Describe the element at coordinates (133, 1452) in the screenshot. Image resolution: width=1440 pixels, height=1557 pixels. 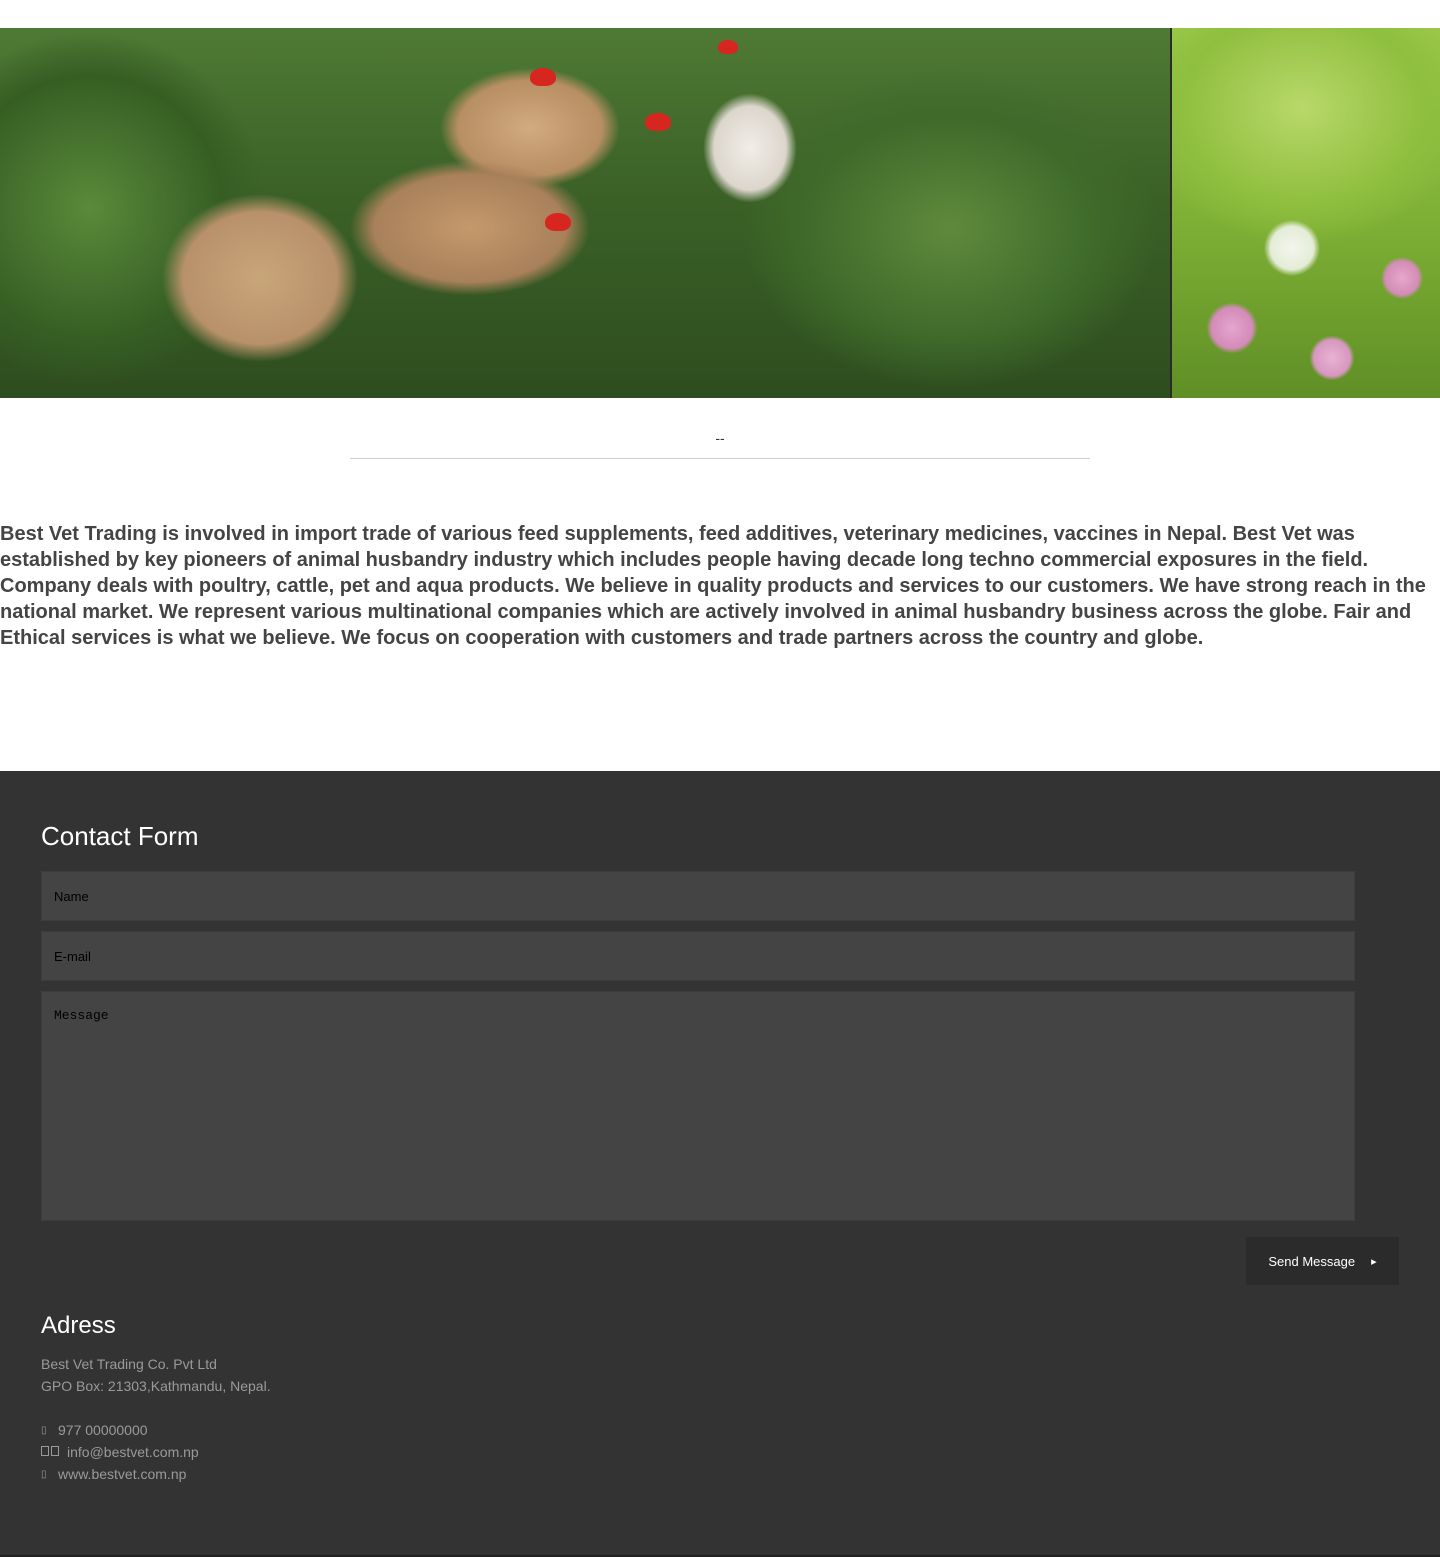
I see `email-address: info@bestvet.com.np` at that location.